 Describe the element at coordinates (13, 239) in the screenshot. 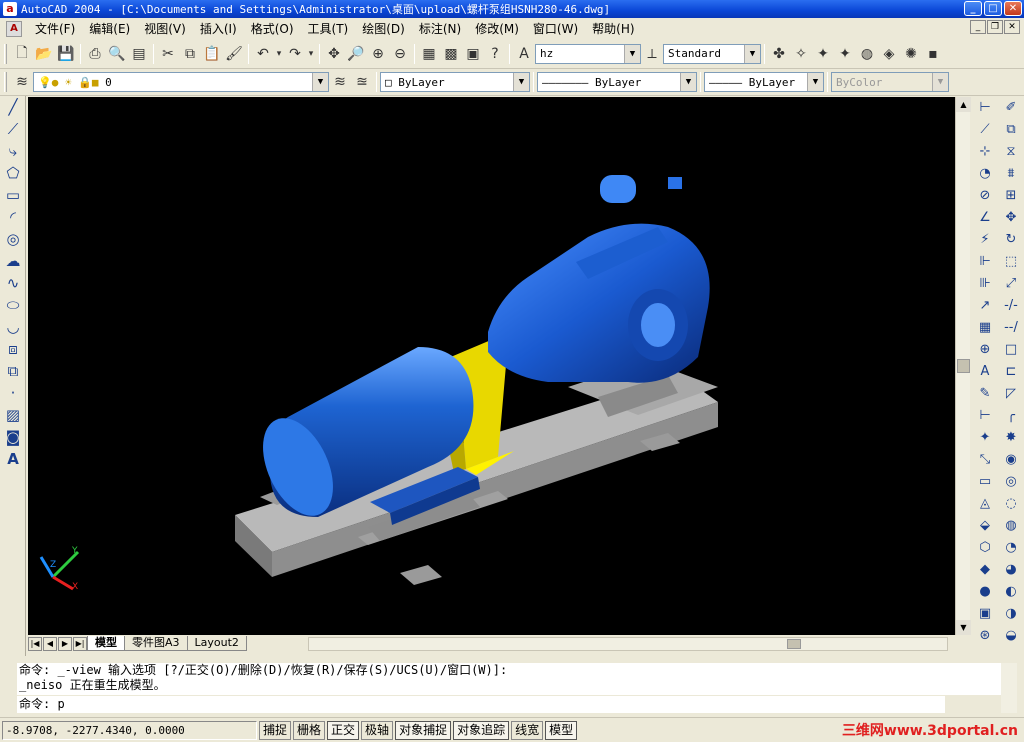

I see `circle-icon: ◎` at that location.